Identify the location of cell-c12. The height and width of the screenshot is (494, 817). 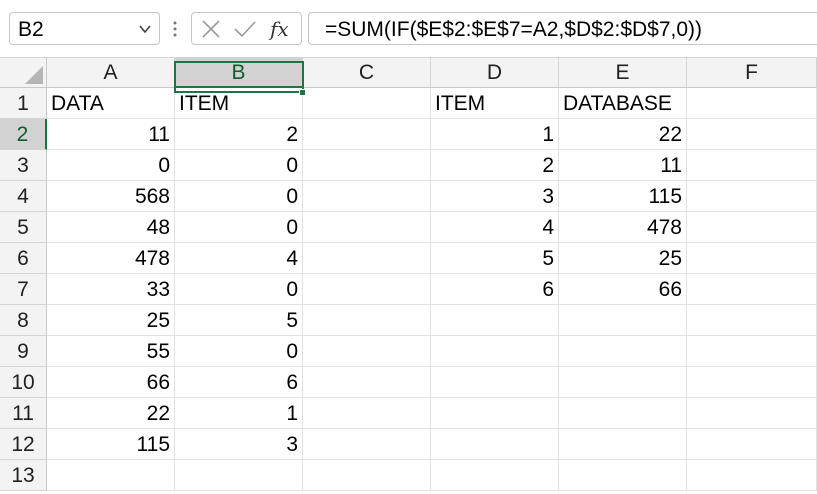
(367, 444).